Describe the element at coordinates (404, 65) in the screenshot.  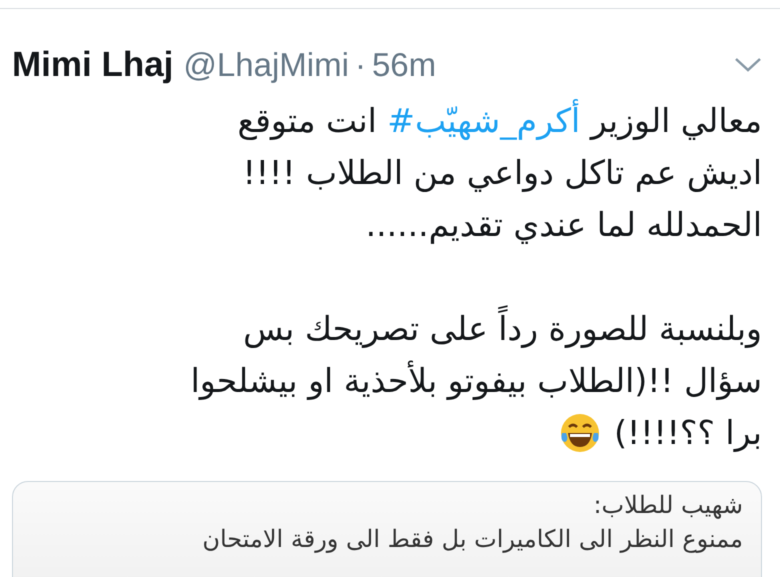
I see `tweet-time: 56m` at that location.